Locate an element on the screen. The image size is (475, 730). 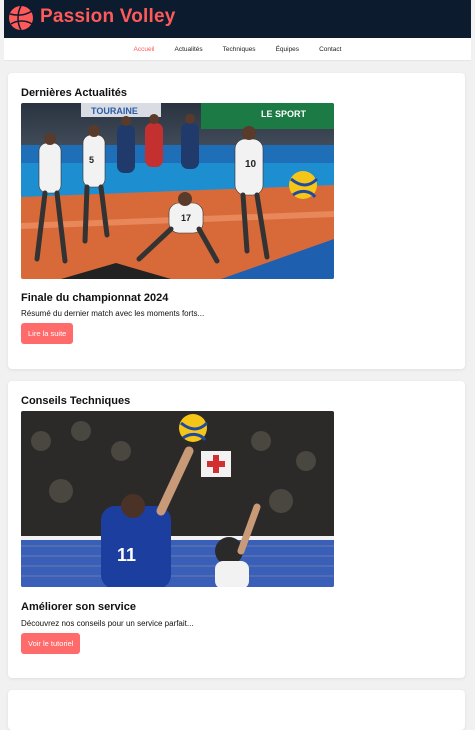
banner-text: LE SPORT is located at coordinates (284, 114).